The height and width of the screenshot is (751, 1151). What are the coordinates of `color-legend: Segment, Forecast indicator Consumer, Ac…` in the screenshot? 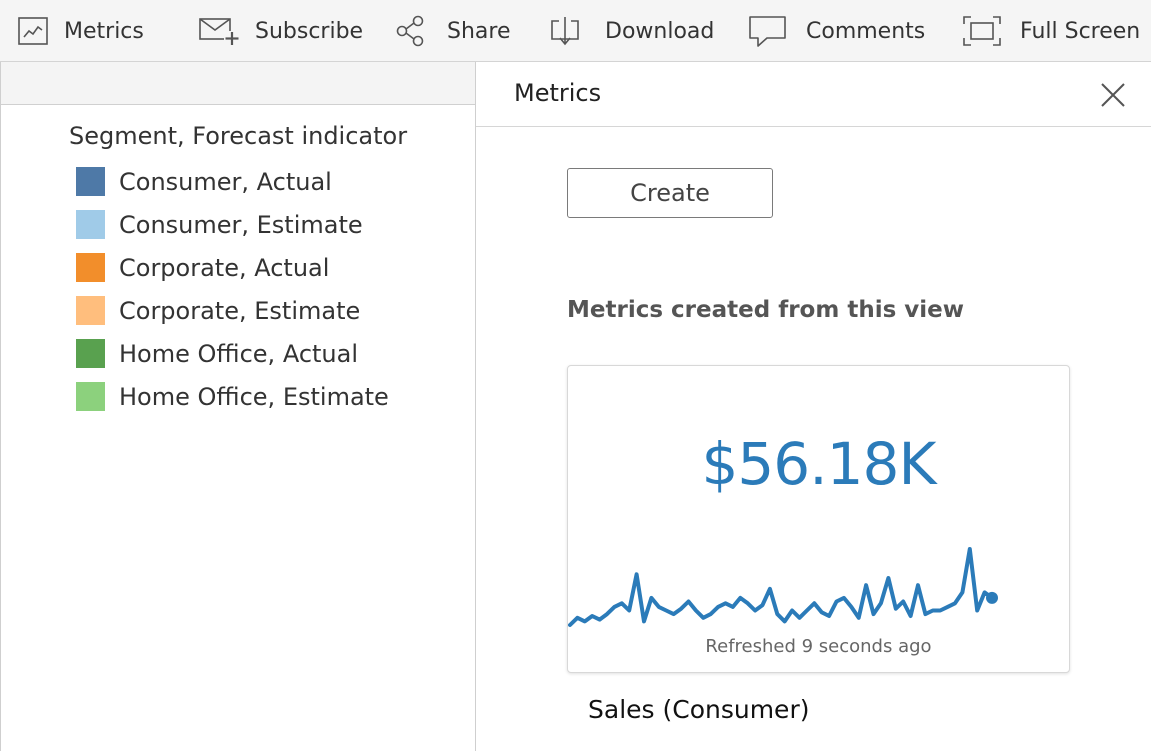 It's located at (238, 270).